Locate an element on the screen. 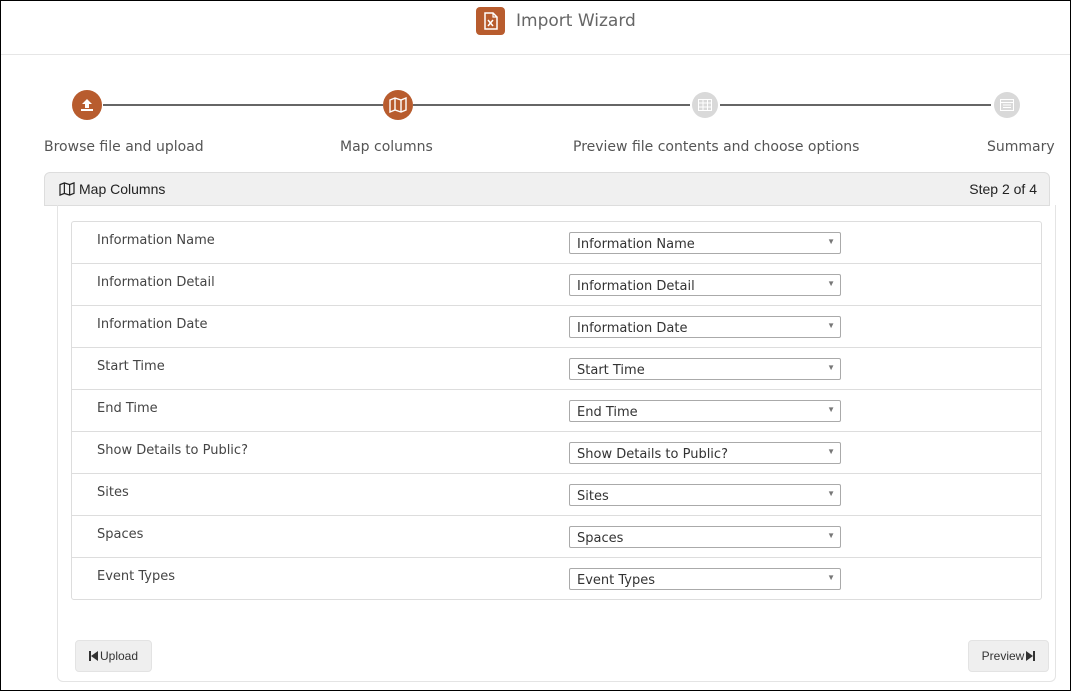 This screenshot has height=691, width=1071. mapping-row: Sites Sites ▼ is located at coordinates (556, 495).